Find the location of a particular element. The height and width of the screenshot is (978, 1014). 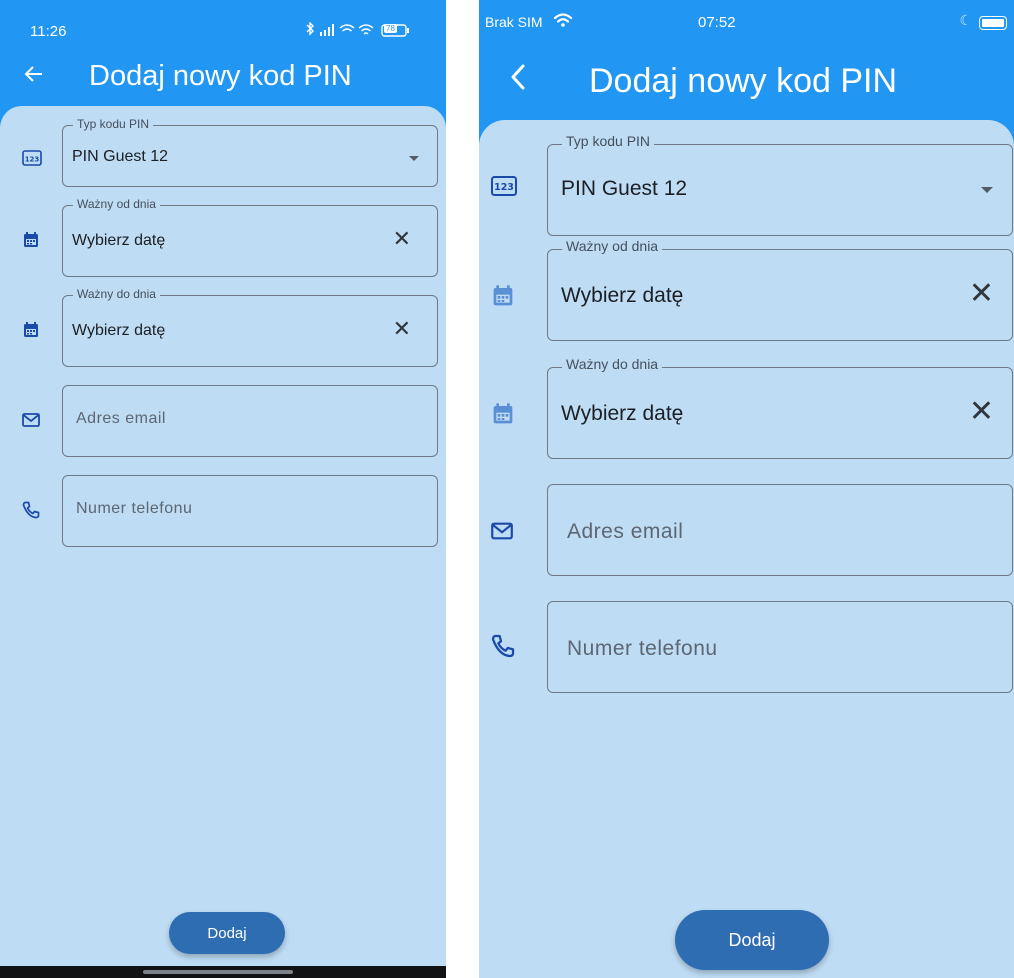

status-time: 07:52 is located at coordinates (717, 22).